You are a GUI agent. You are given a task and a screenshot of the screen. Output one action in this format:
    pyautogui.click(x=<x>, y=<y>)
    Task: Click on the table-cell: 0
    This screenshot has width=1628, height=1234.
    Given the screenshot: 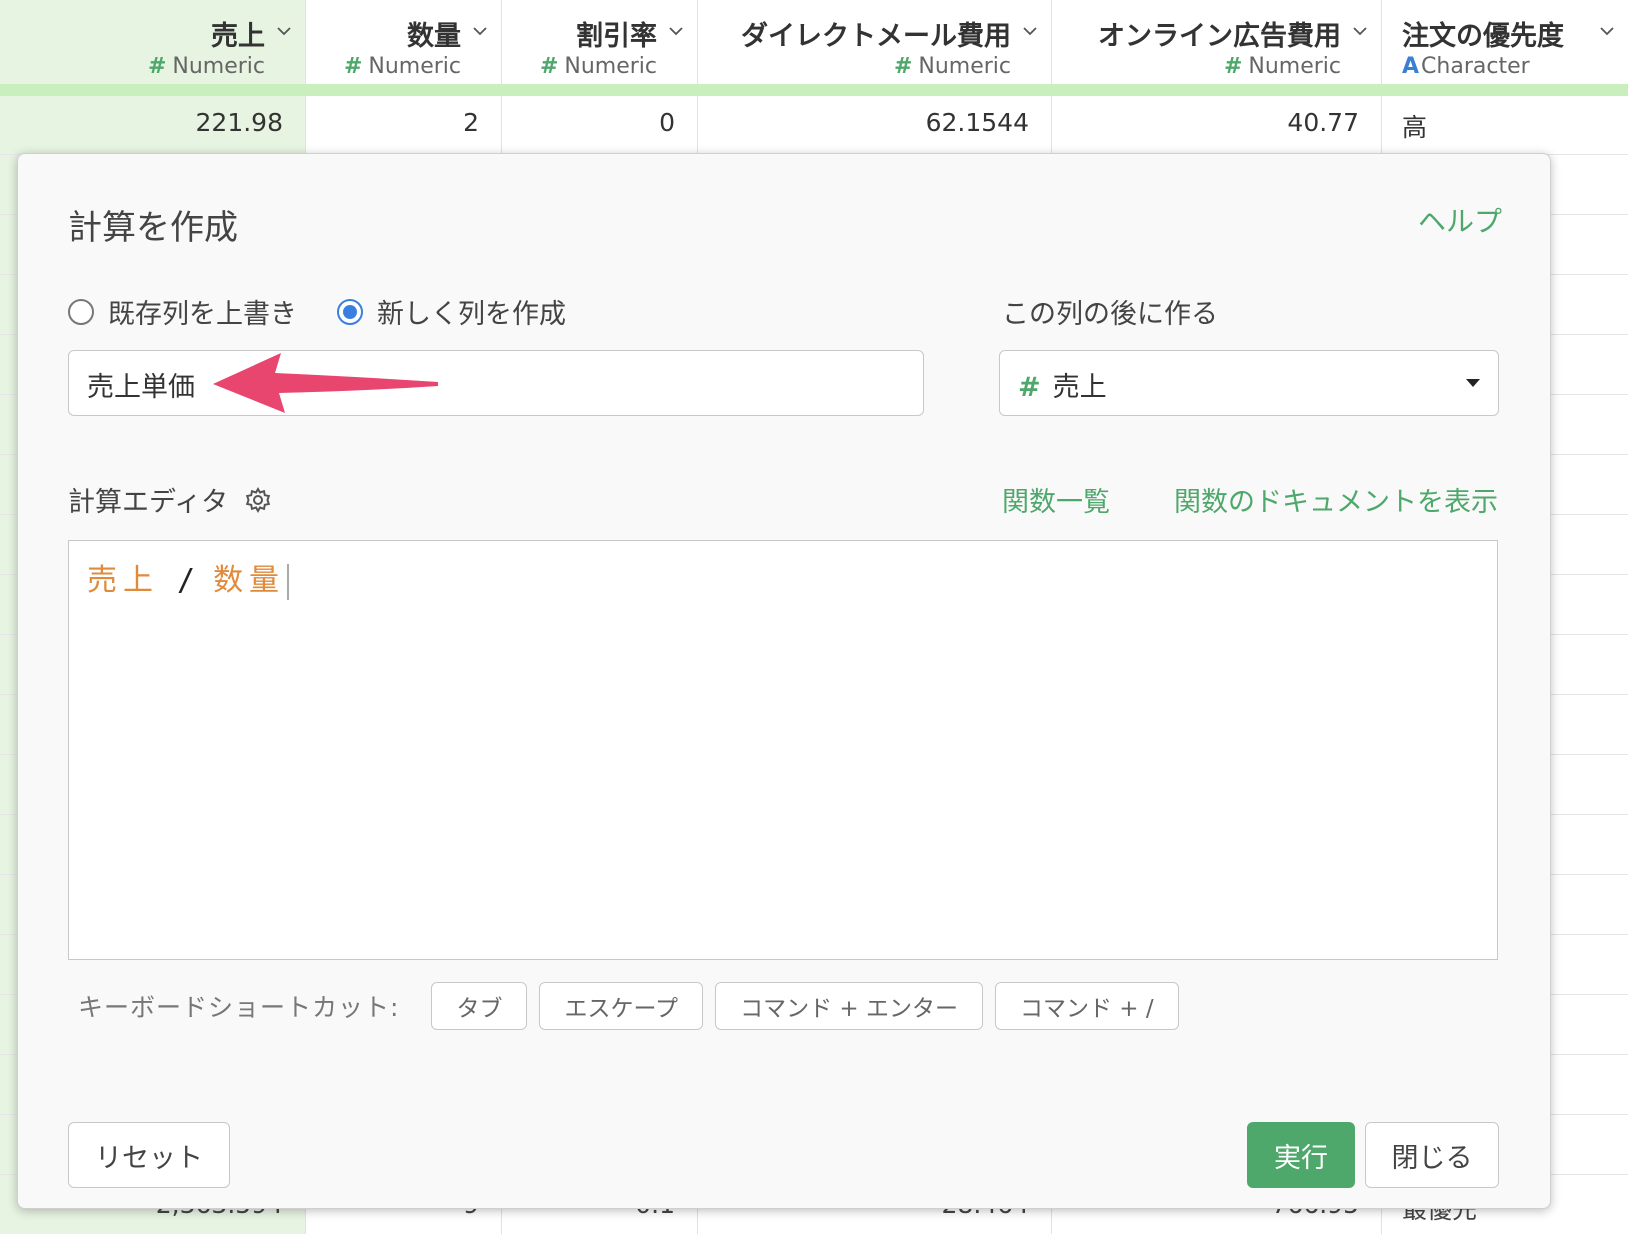 What is the action you would take?
    pyautogui.click(x=667, y=122)
    